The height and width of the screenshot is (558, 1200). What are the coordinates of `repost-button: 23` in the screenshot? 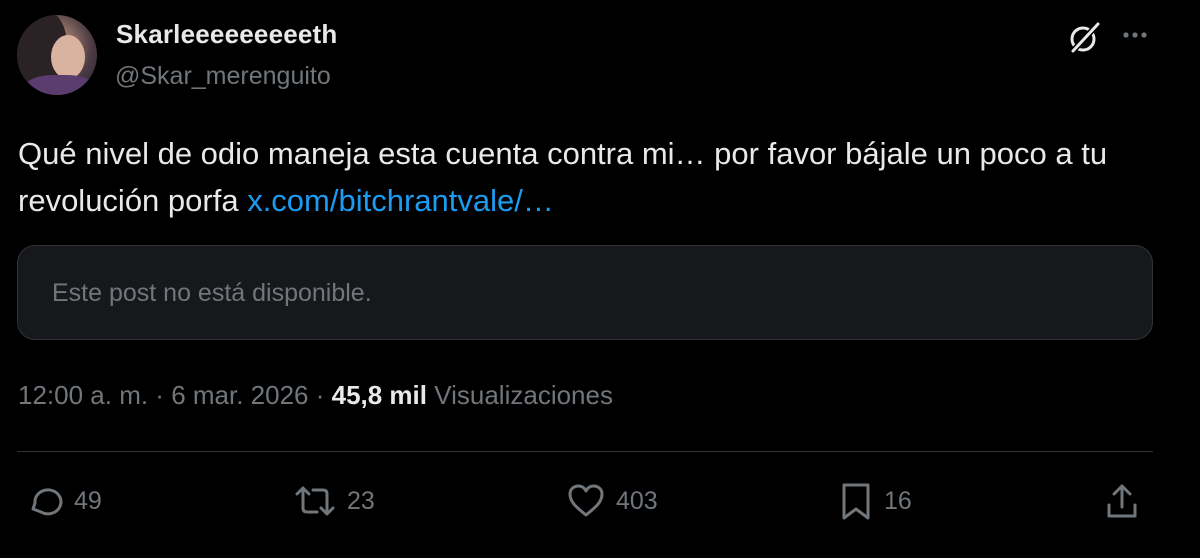 It's located at (334, 501).